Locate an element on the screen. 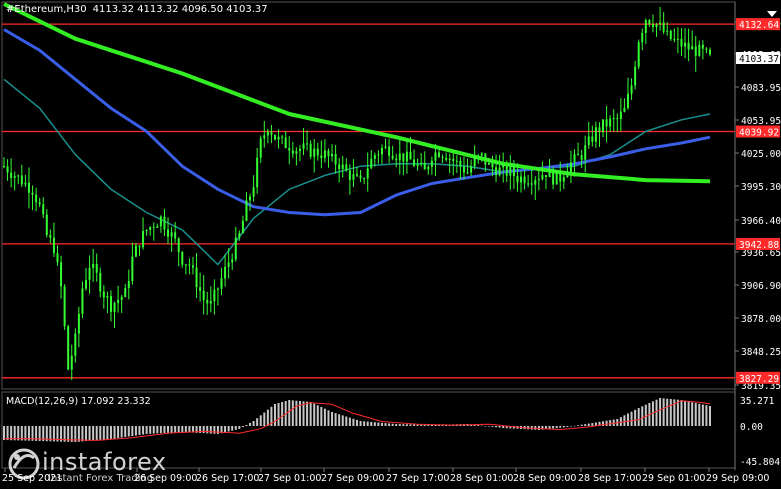 The image size is (781, 489). chart-shift-arrow-icon is located at coordinates (772, 10).